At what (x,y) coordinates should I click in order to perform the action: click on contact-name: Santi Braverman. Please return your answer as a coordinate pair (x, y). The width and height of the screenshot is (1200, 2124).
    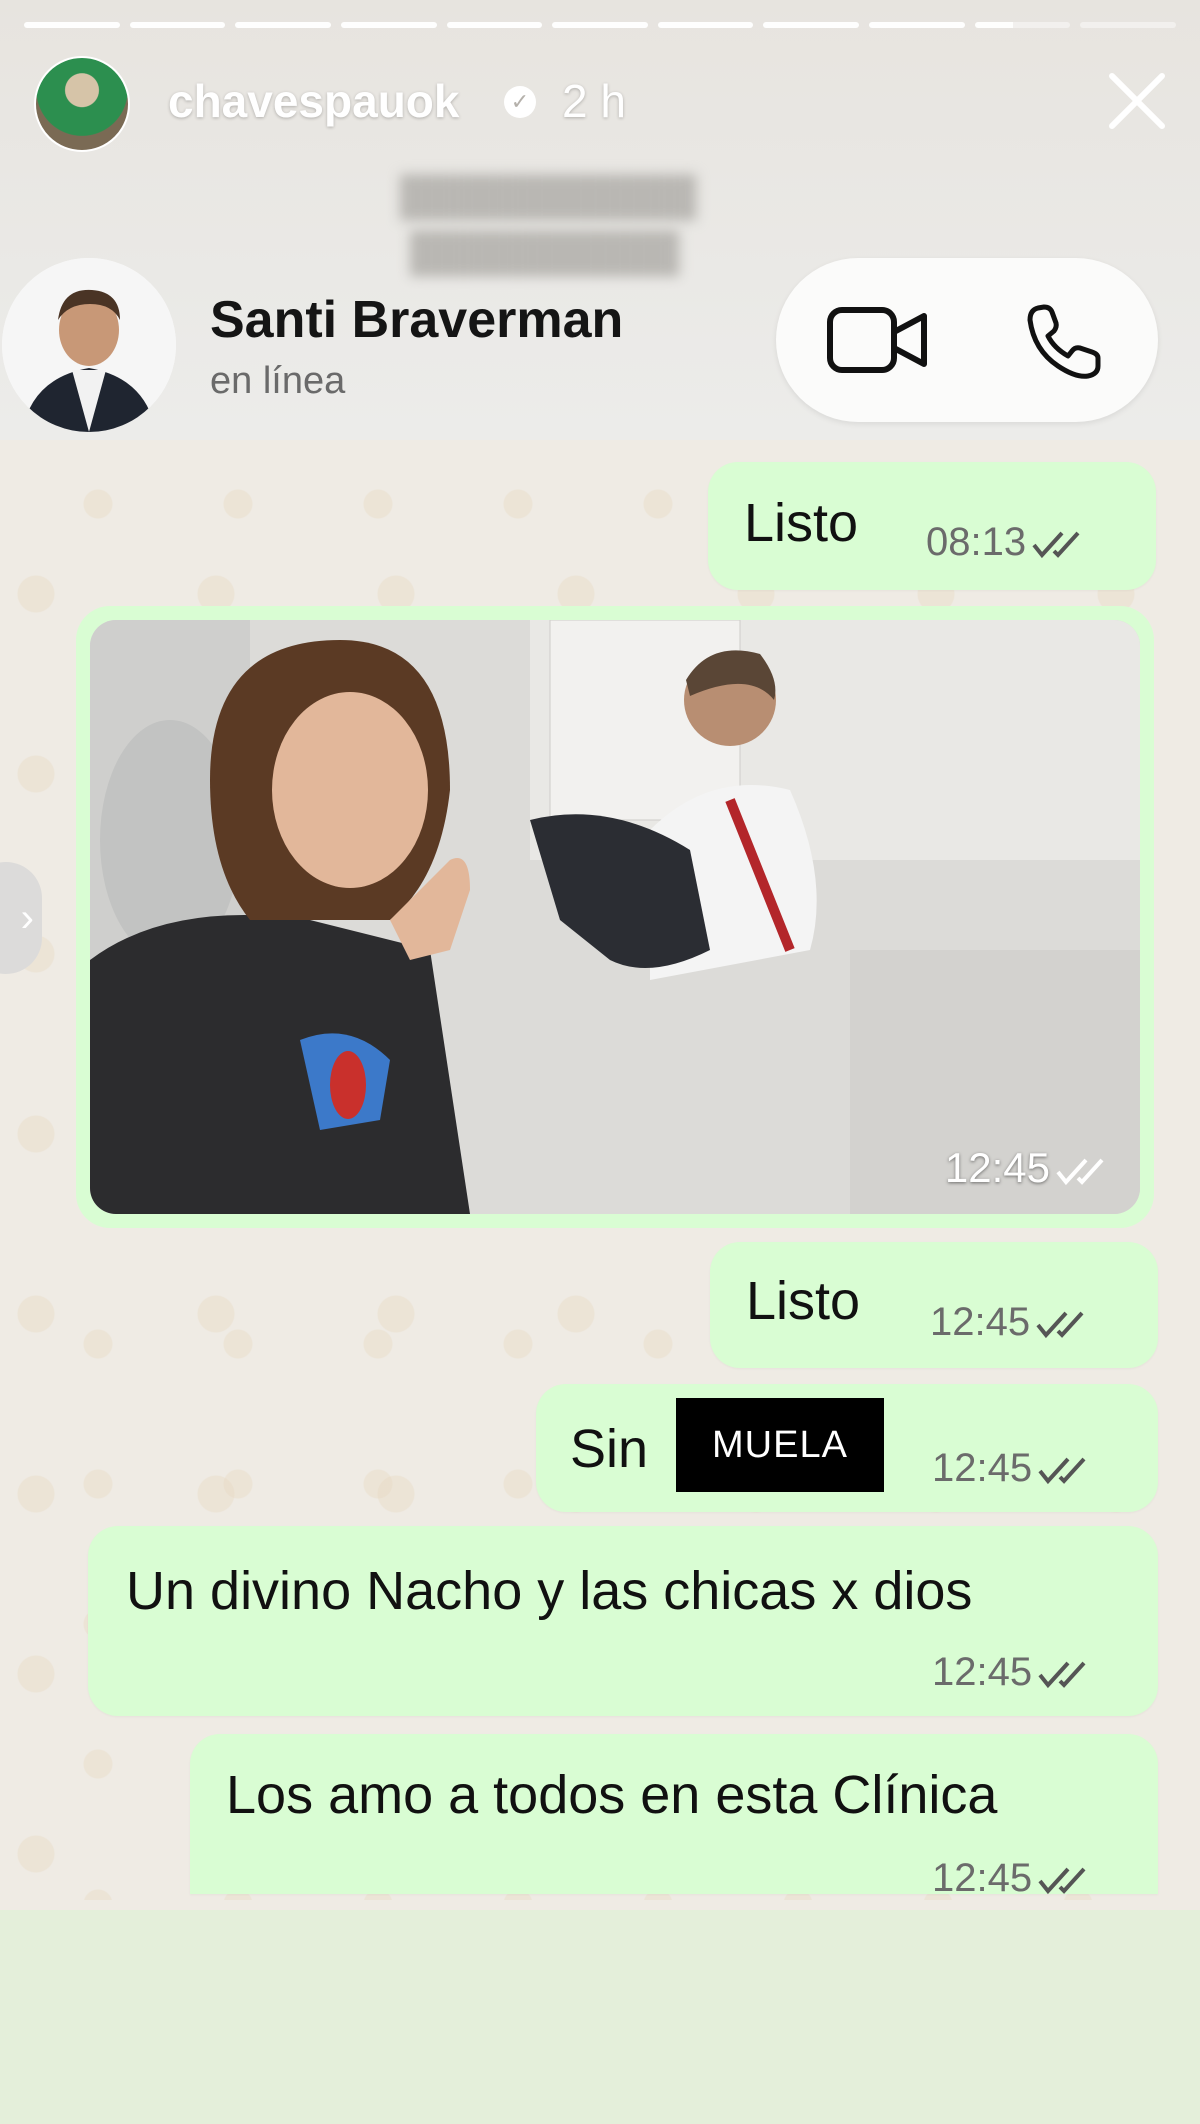
    Looking at the image, I should click on (416, 320).